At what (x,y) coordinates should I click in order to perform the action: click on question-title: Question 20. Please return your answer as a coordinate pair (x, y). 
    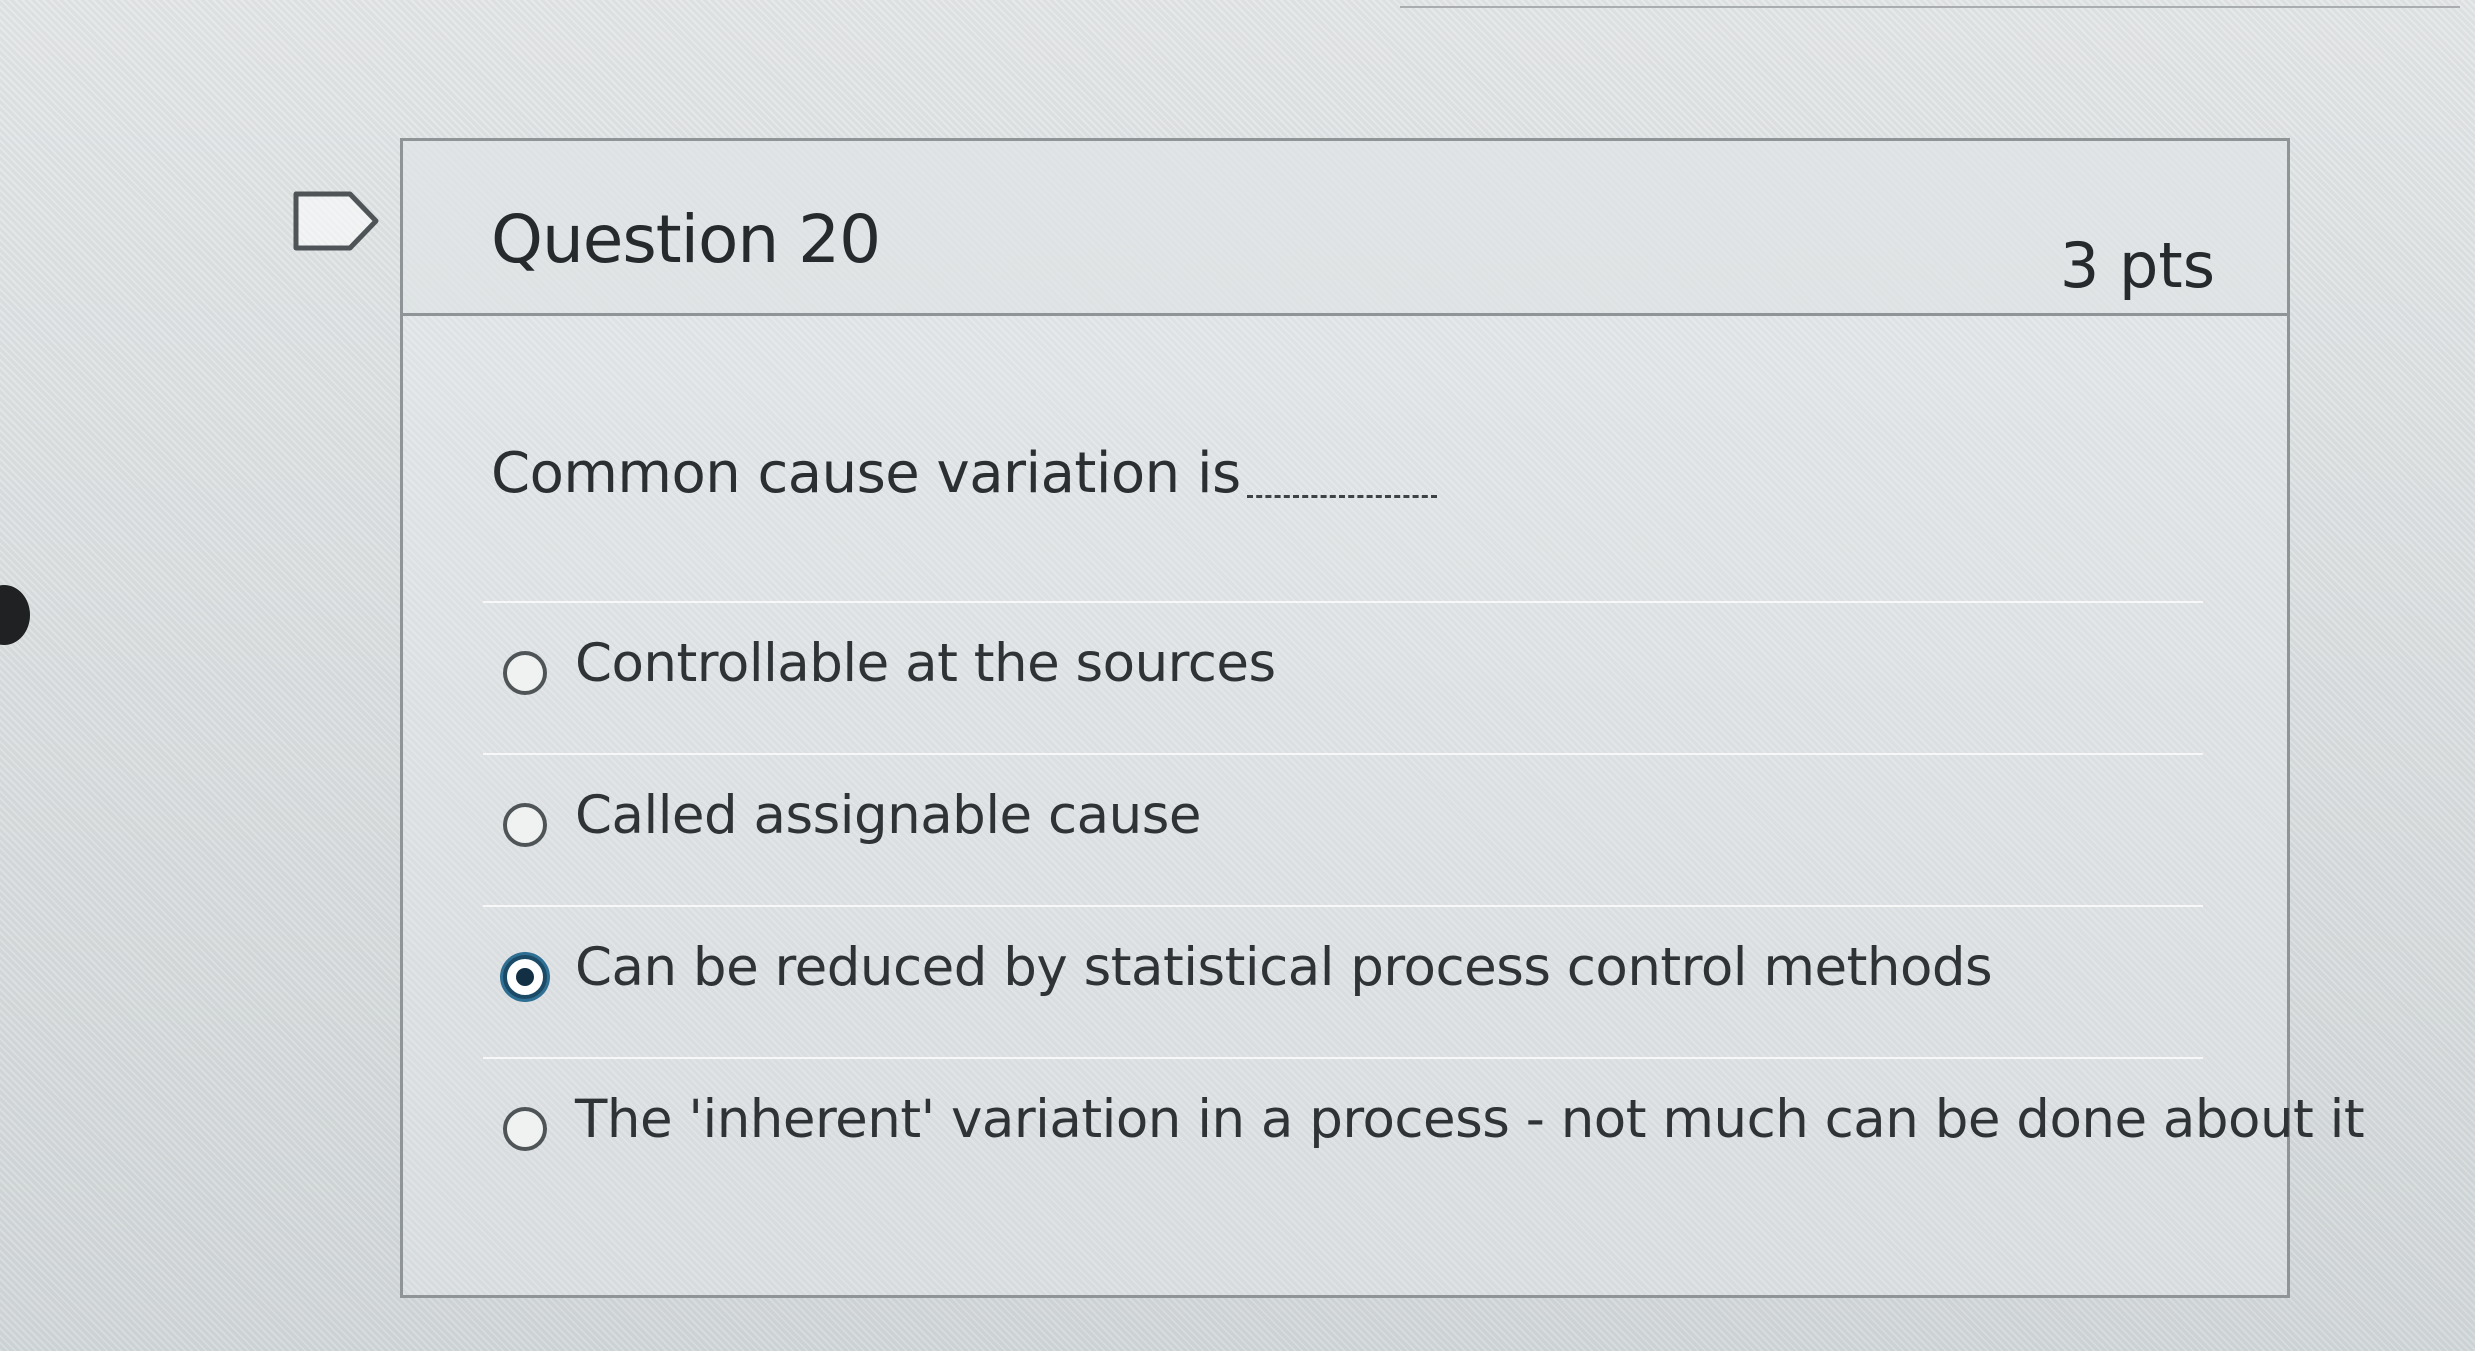
    Looking at the image, I should click on (686, 239).